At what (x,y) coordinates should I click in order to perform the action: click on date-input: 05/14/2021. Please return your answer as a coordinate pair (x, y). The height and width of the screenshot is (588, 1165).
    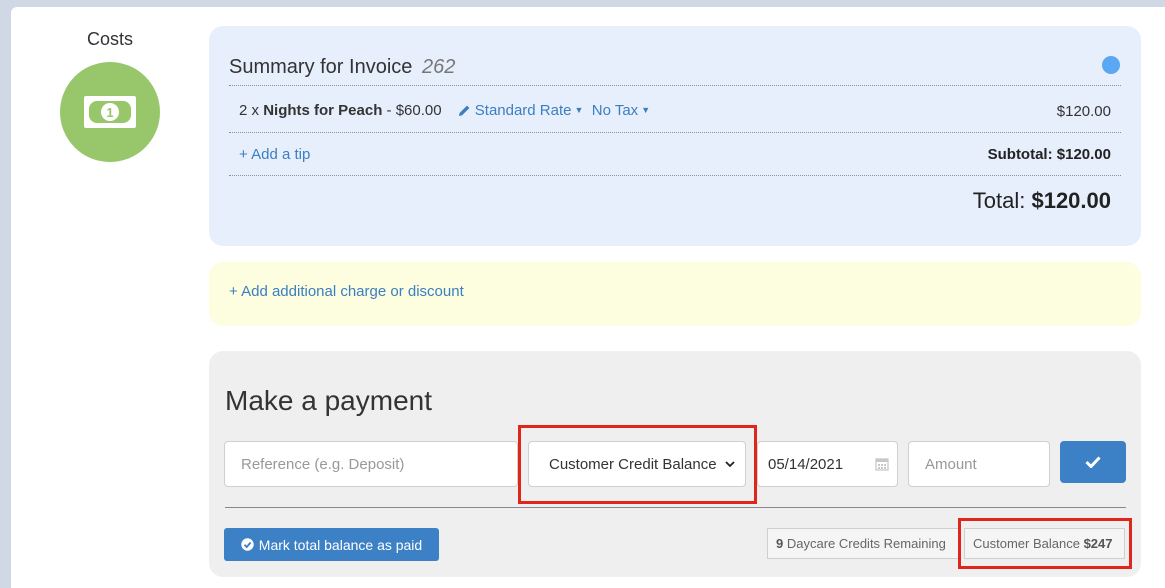
    Looking at the image, I should click on (827, 464).